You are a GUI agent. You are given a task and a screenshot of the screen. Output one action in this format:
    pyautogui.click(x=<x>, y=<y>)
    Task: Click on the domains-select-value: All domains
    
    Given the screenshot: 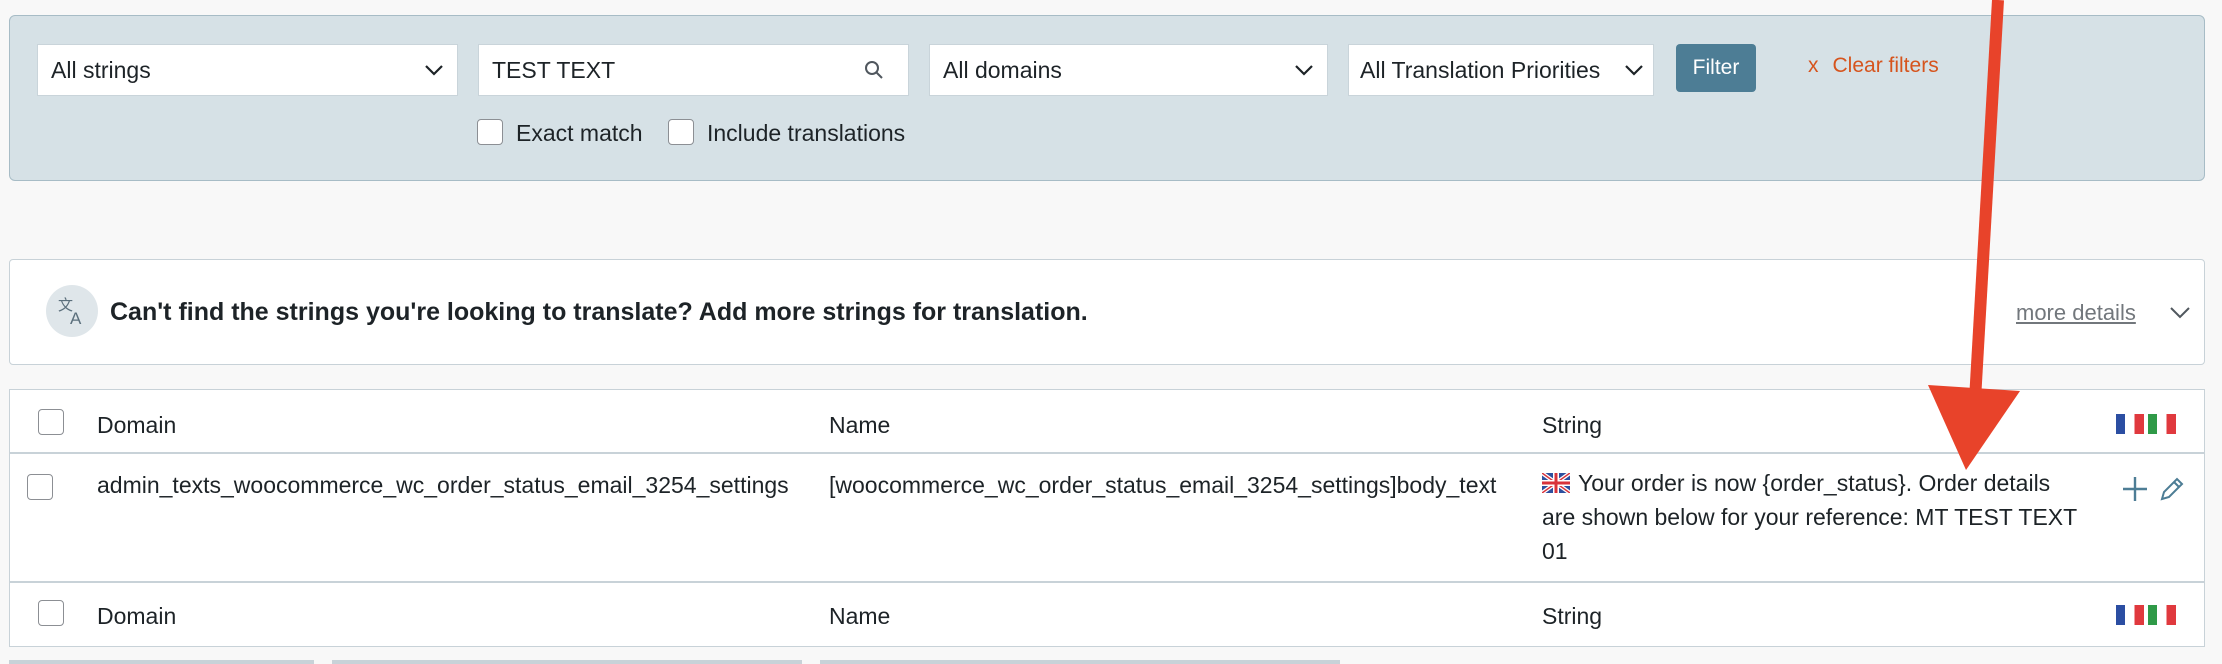 What is the action you would take?
    pyautogui.click(x=1002, y=69)
    